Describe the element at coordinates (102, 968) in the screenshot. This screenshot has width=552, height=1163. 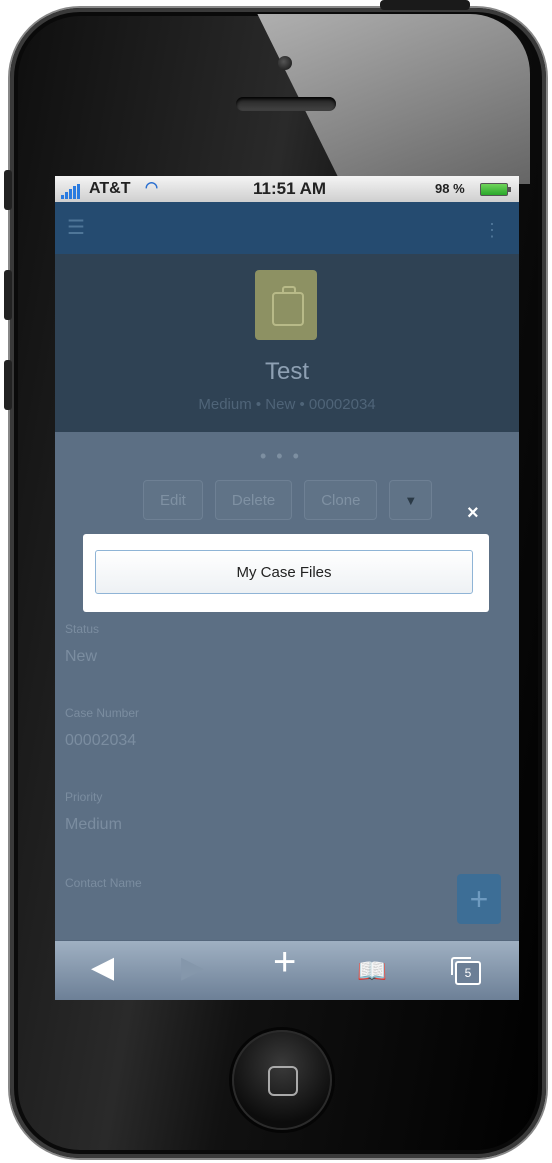
I see `back-icon: ◀` at that location.